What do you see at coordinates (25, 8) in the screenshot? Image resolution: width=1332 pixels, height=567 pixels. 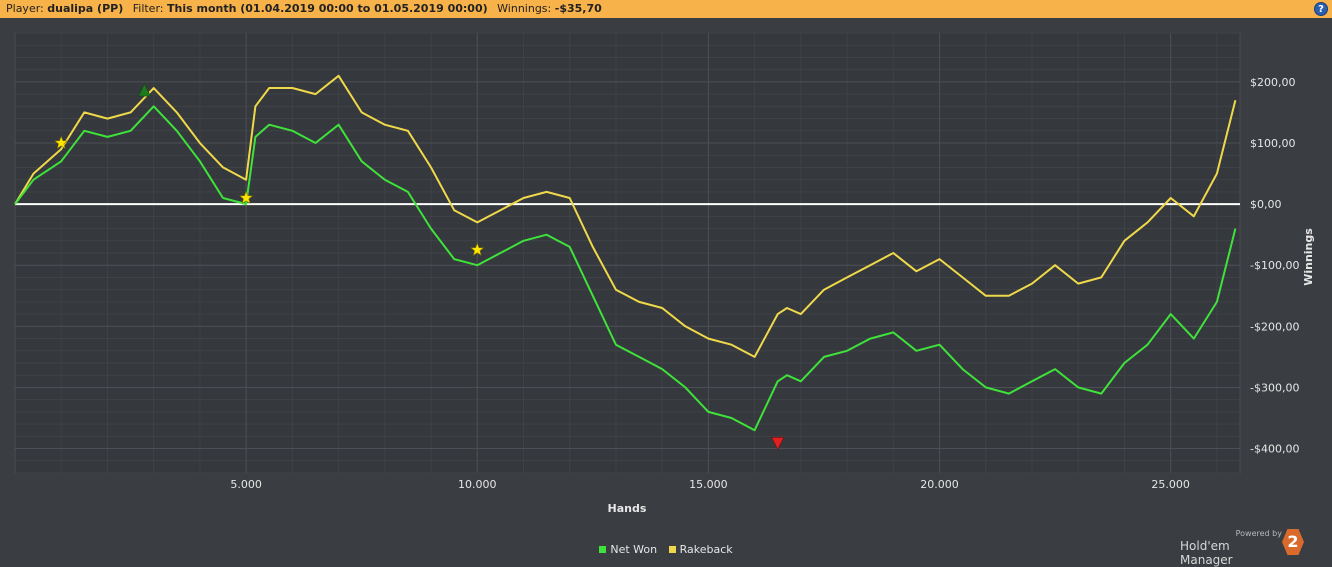 I see `player-label: Player:` at bounding box center [25, 8].